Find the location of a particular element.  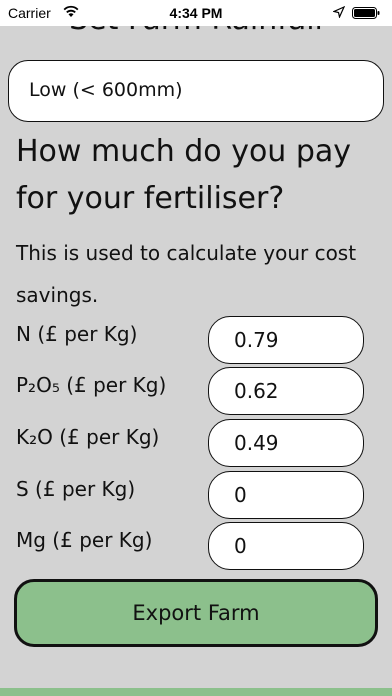

fertiliser-question: How much do you pay for your fertiliser? is located at coordinates (184, 175).